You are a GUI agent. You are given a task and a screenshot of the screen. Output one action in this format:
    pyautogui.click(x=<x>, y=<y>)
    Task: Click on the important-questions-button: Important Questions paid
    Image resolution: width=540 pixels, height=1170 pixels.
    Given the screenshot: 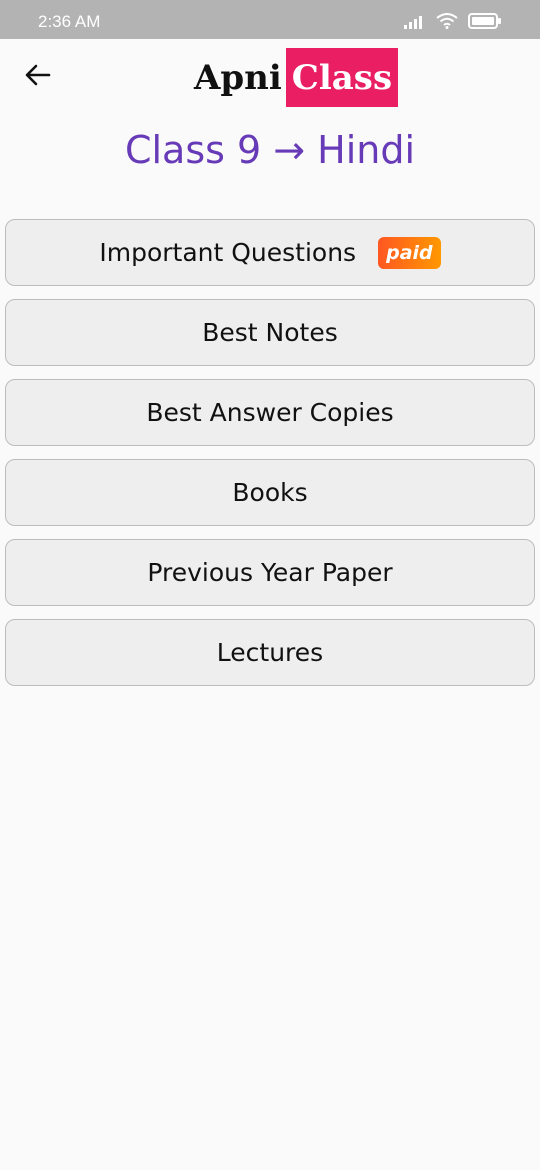 What is the action you would take?
    pyautogui.click(x=270, y=252)
    